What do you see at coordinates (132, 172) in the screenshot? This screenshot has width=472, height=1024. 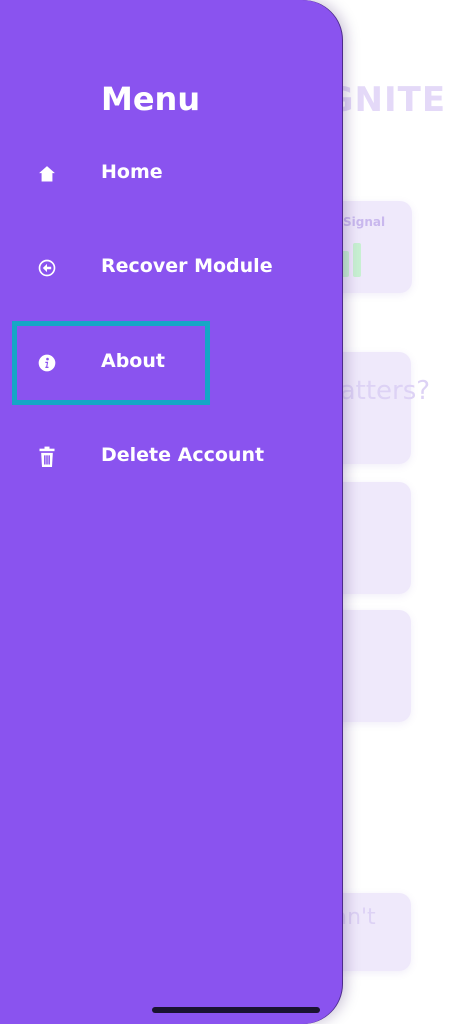 I see `menu-item-label: Home` at bounding box center [132, 172].